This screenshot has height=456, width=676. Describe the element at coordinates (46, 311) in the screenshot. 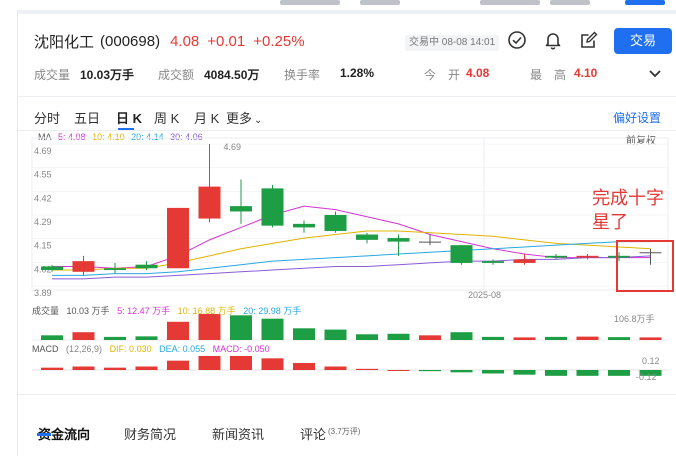

I see `volume-label: 成交量` at that location.